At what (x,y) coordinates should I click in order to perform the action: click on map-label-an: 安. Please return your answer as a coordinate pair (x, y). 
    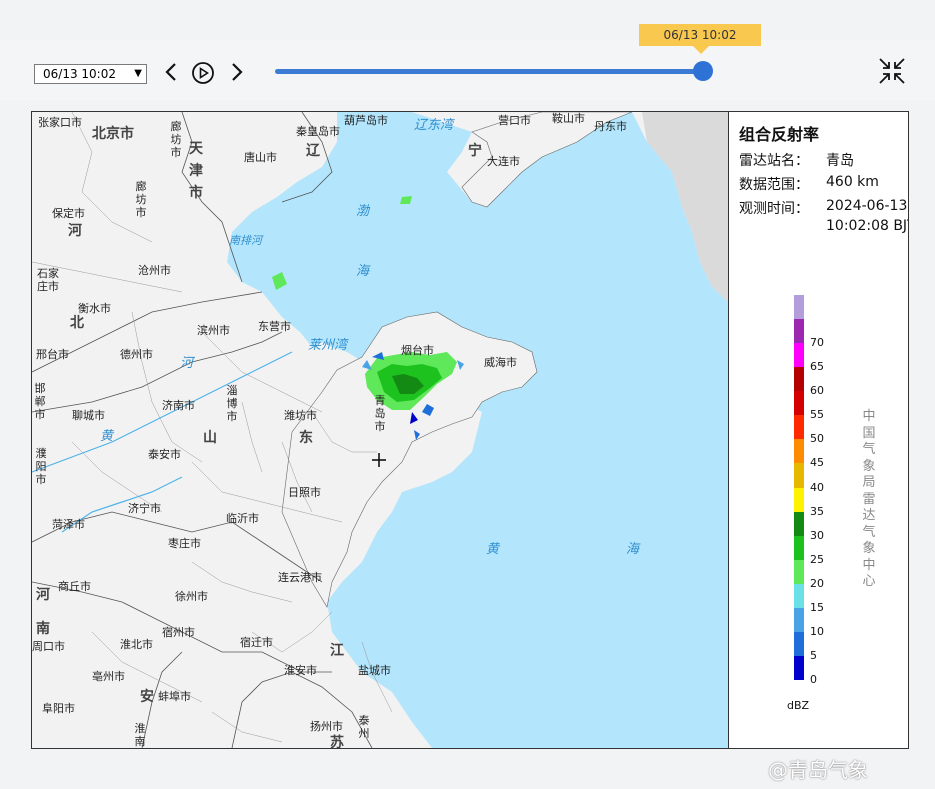
    Looking at the image, I should click on (147, 697).